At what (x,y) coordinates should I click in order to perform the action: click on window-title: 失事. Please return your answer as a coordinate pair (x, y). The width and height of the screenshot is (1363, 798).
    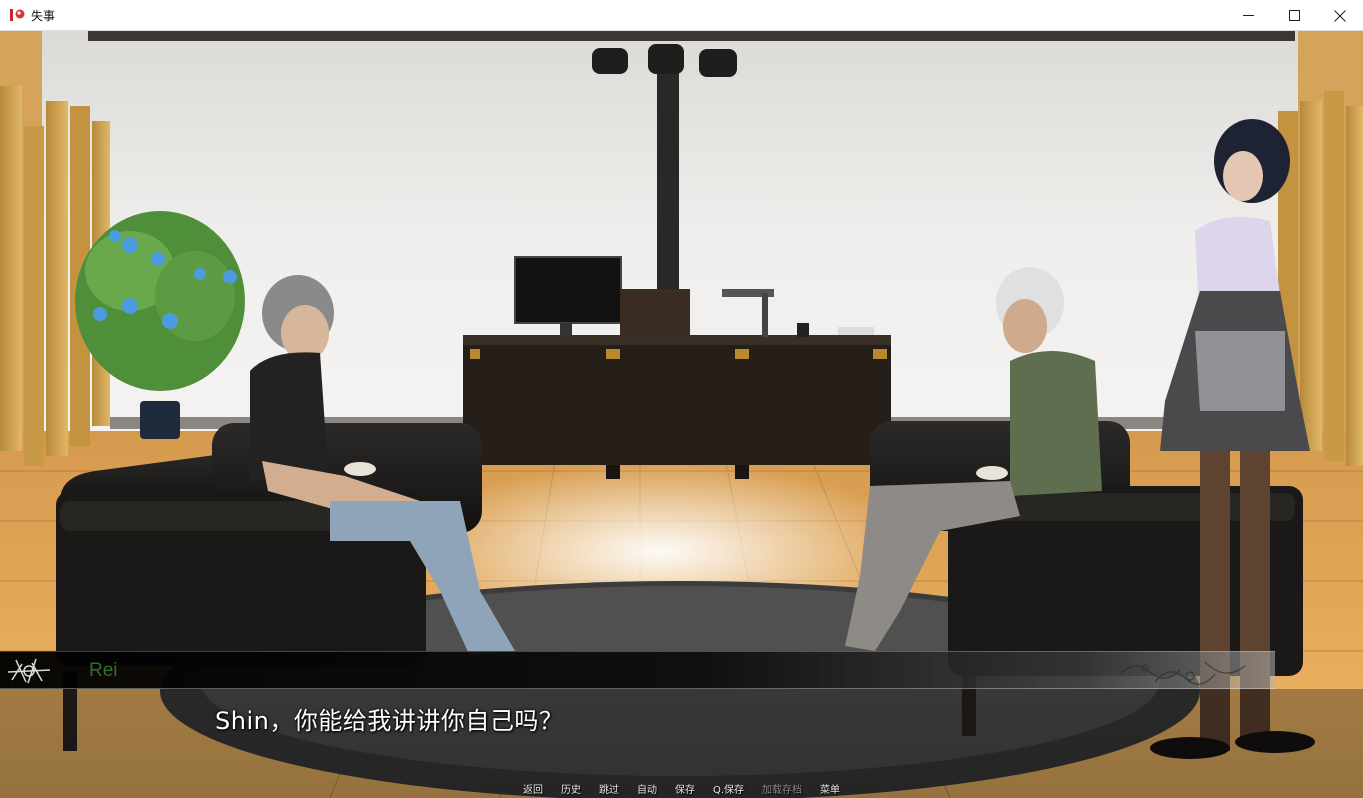
    Looking at the image, I should click on (43, 16).